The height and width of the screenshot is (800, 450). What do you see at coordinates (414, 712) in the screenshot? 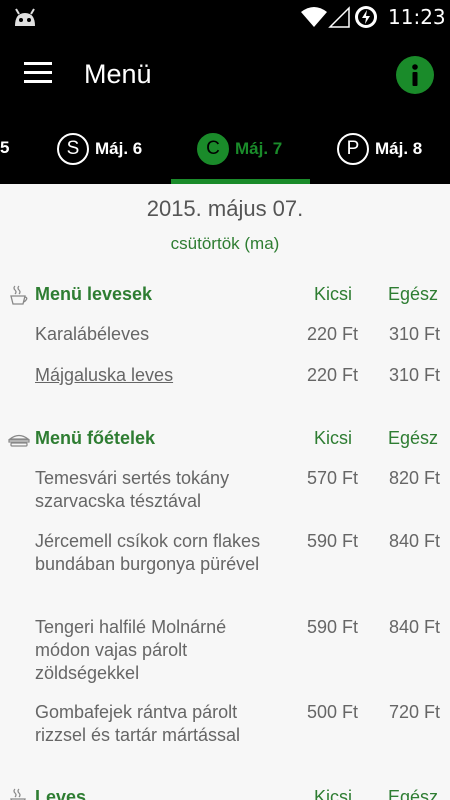
I see `item-price-full: 720 Ft` at bounding box center [414, 712].